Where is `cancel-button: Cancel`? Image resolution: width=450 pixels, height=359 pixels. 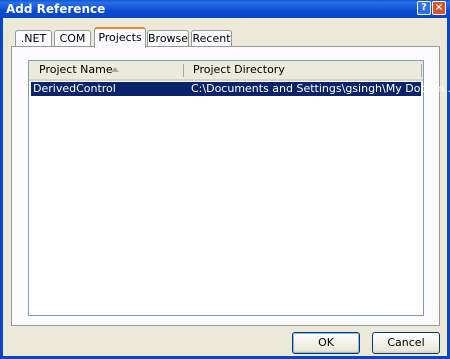
cancel-button: Cancel is located at coordinates (406, 343).